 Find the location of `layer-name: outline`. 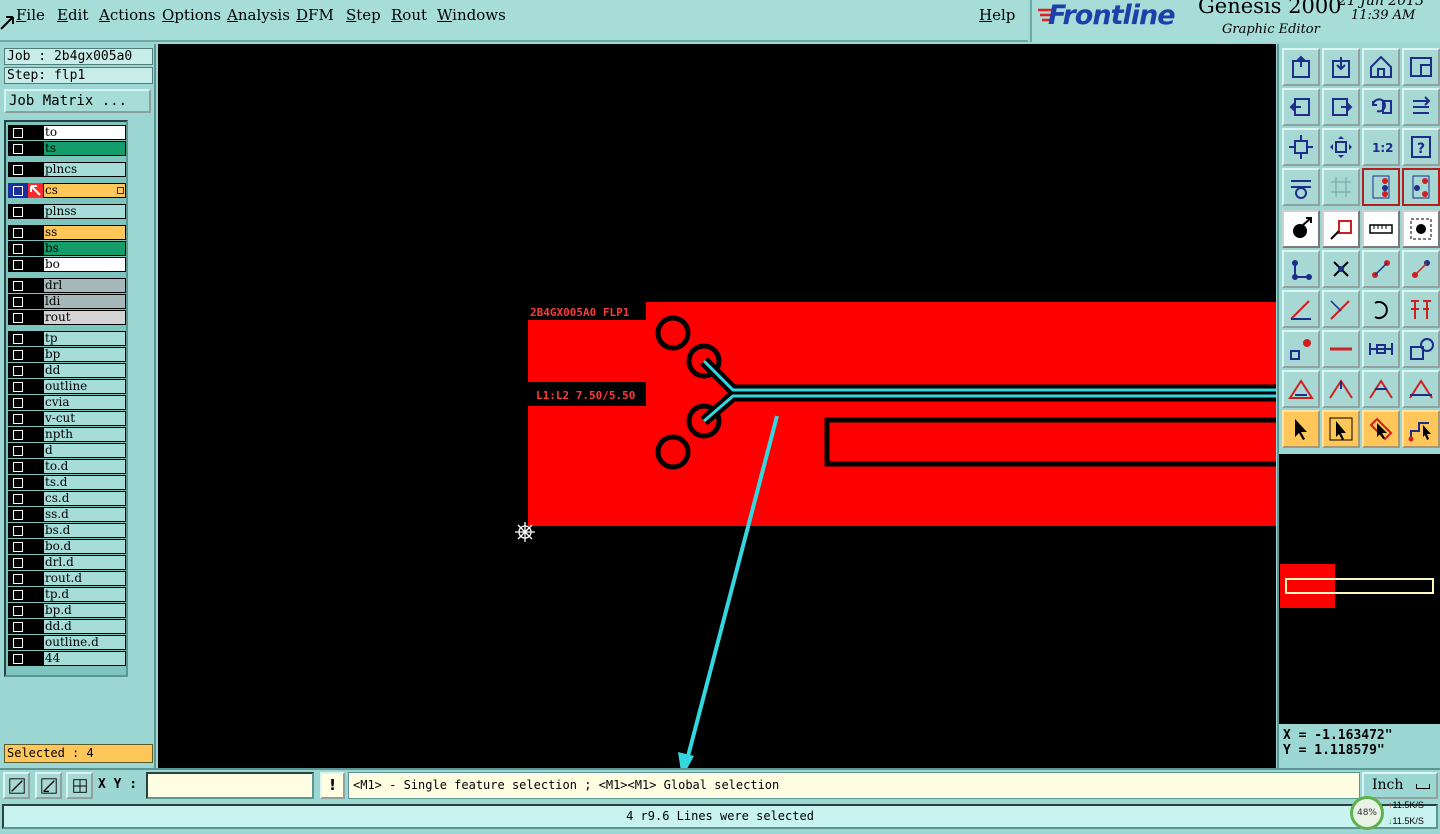

layer-name: outline is located at coordinates (84, 386).